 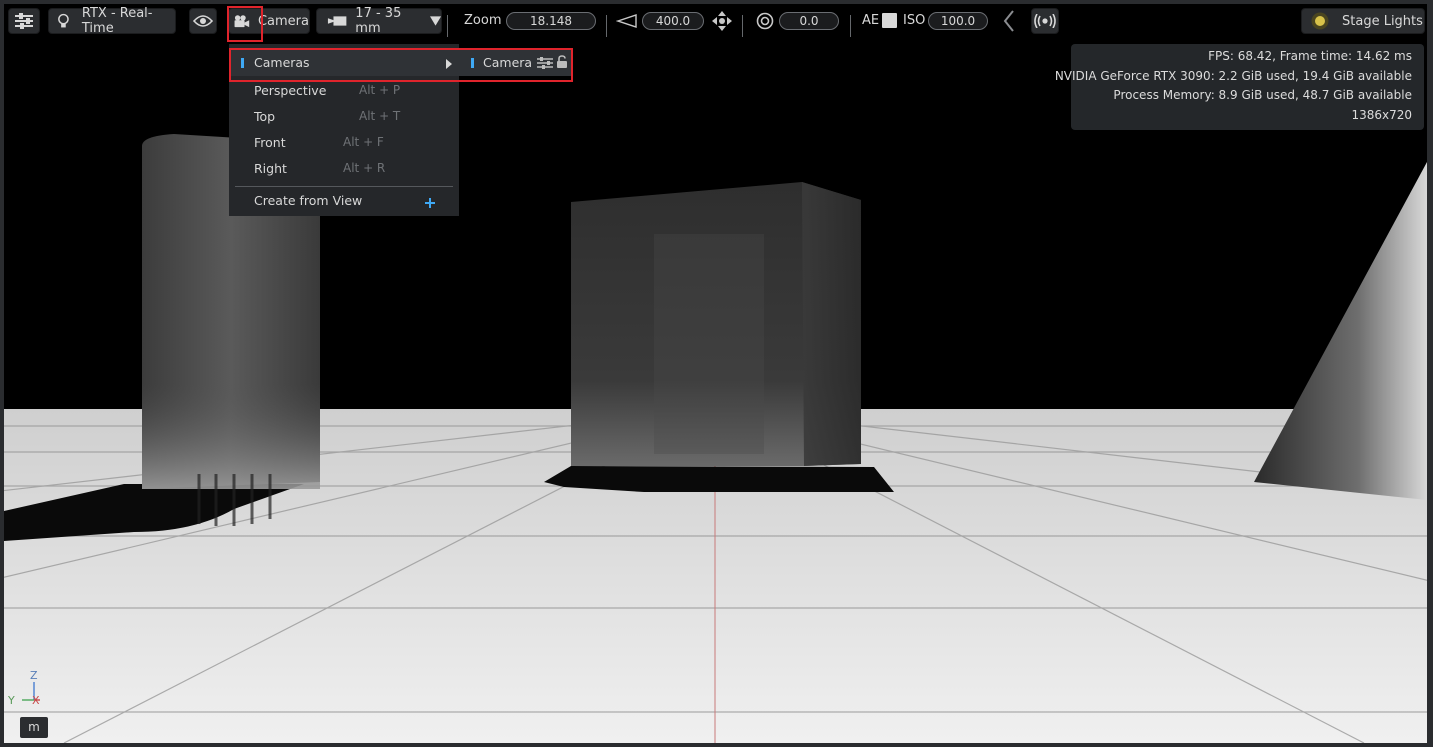 I want to click on cameras-submenu: Camera, so click(x=515, y=63).